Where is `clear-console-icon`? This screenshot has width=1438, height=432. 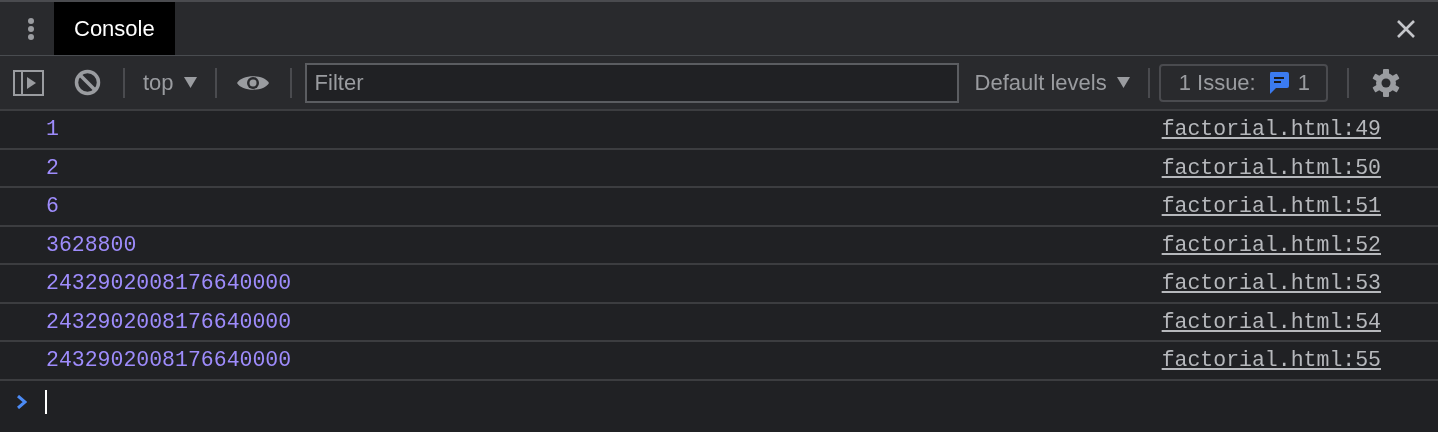
clear-console-icon is located at coordinates (87, 82).